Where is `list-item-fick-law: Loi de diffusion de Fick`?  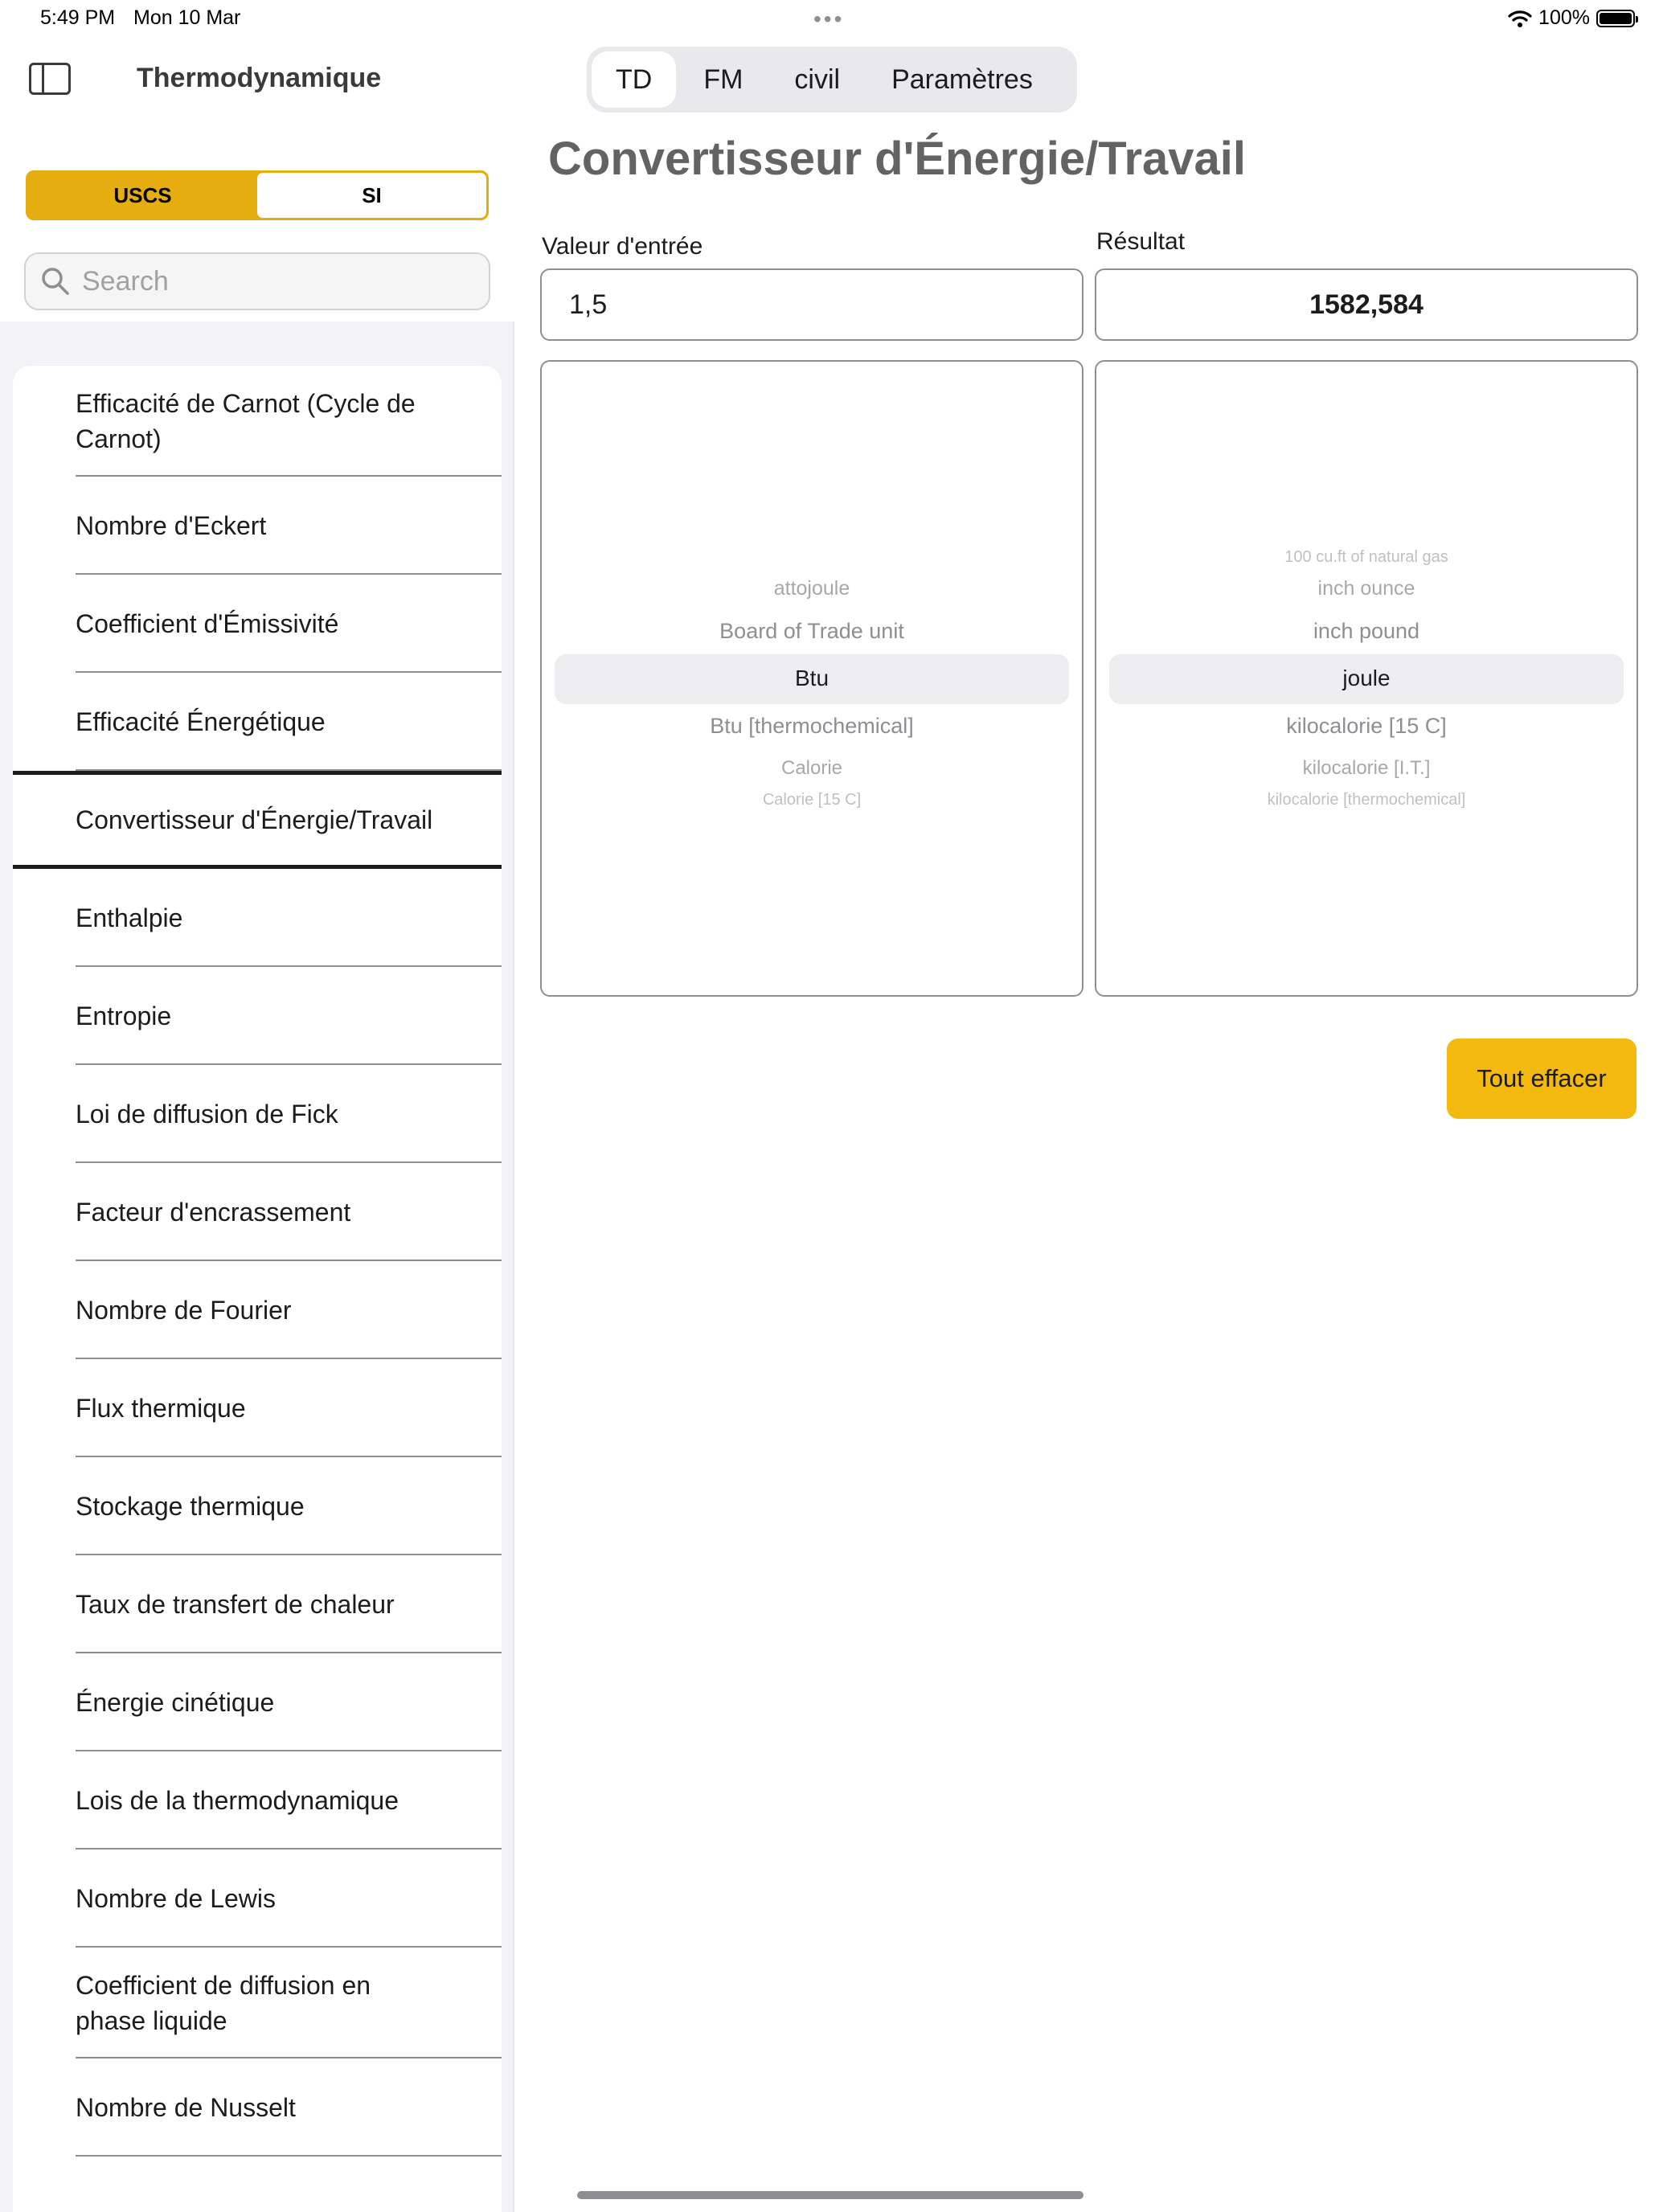 list-item-fick-law: Loi de diffusion de Fick is located at coordinates (257, 1114).